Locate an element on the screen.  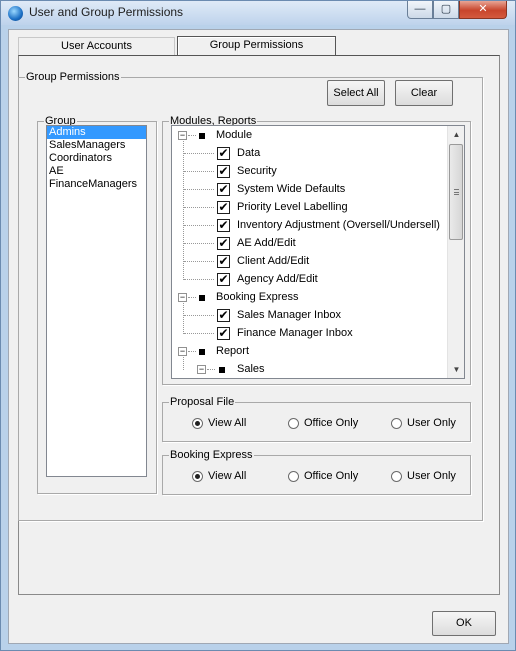
minimize-button: — is located at coordinates (420, 10).